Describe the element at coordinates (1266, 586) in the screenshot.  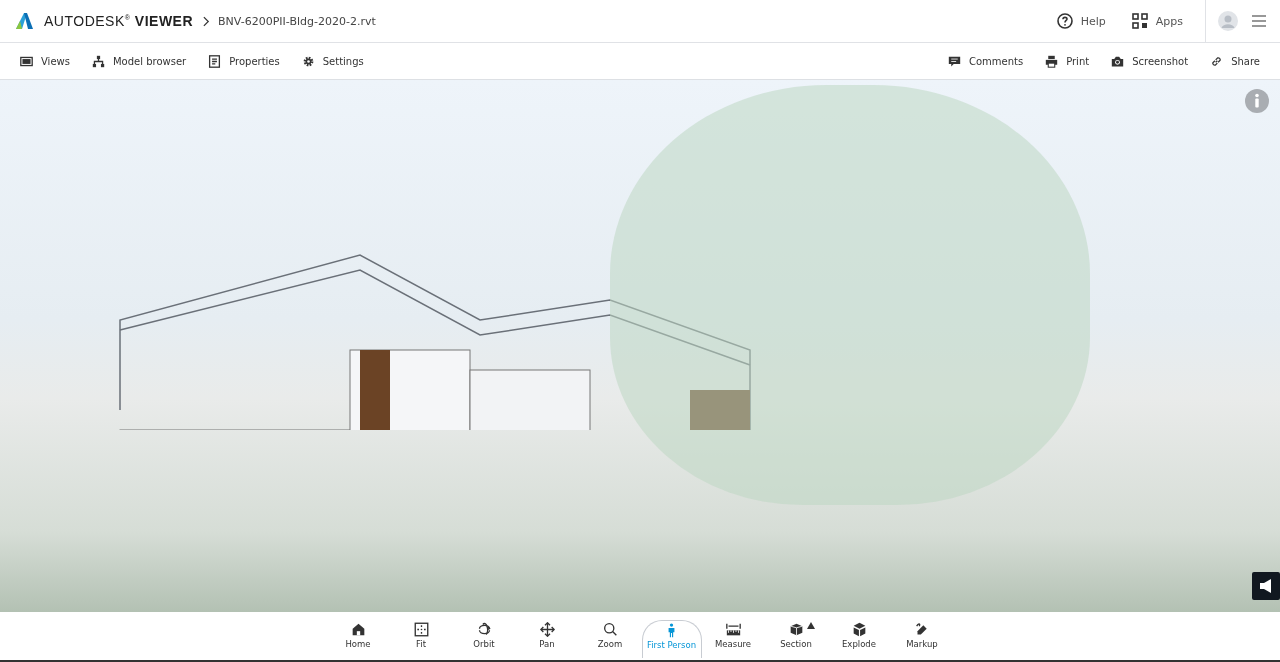
I see `megaphone-icon` at that location.